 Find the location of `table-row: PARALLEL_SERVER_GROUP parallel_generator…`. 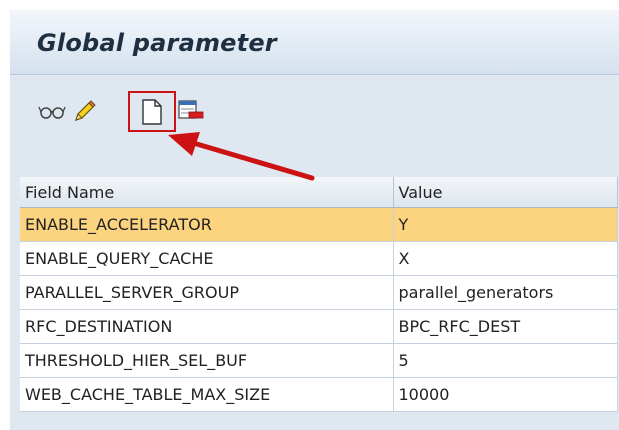

table-row: PARALLEL_SERVER_GROUP parallel_generator… is located at coordinates (319, 292).